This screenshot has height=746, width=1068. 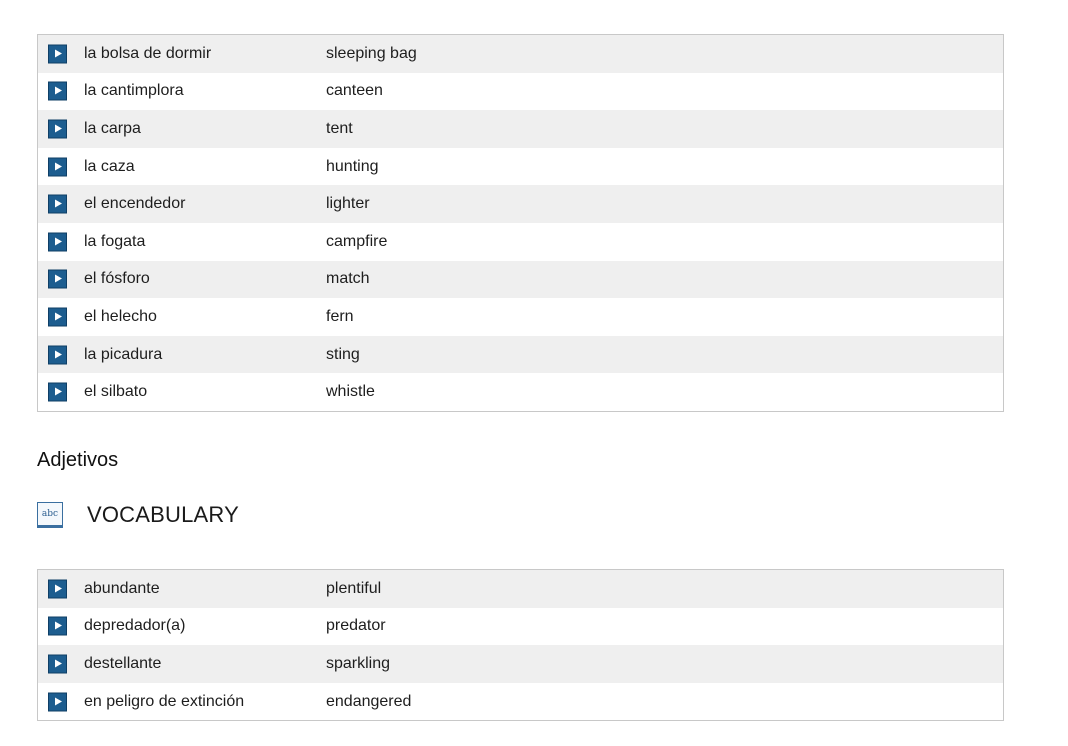 What do you see at coordinates (78, 460) in the screenshot?
I see `section-heading: Adjetivos` at bounding box center [78, 460].